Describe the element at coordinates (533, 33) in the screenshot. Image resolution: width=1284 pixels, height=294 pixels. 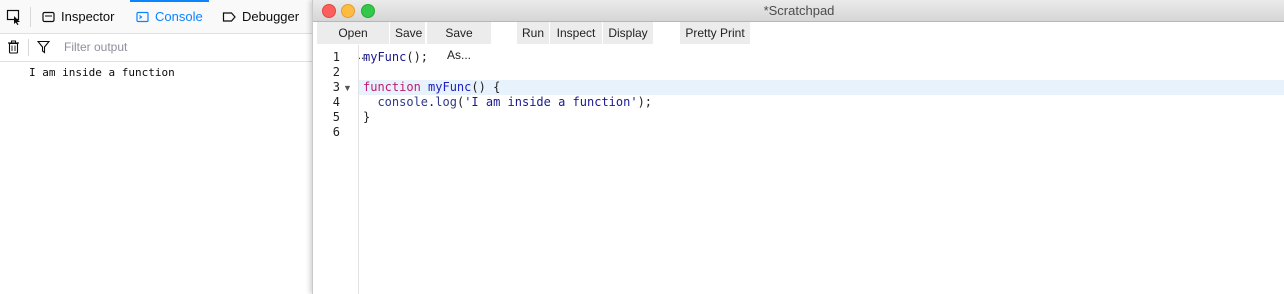
I see `run-button: Run` at that location.